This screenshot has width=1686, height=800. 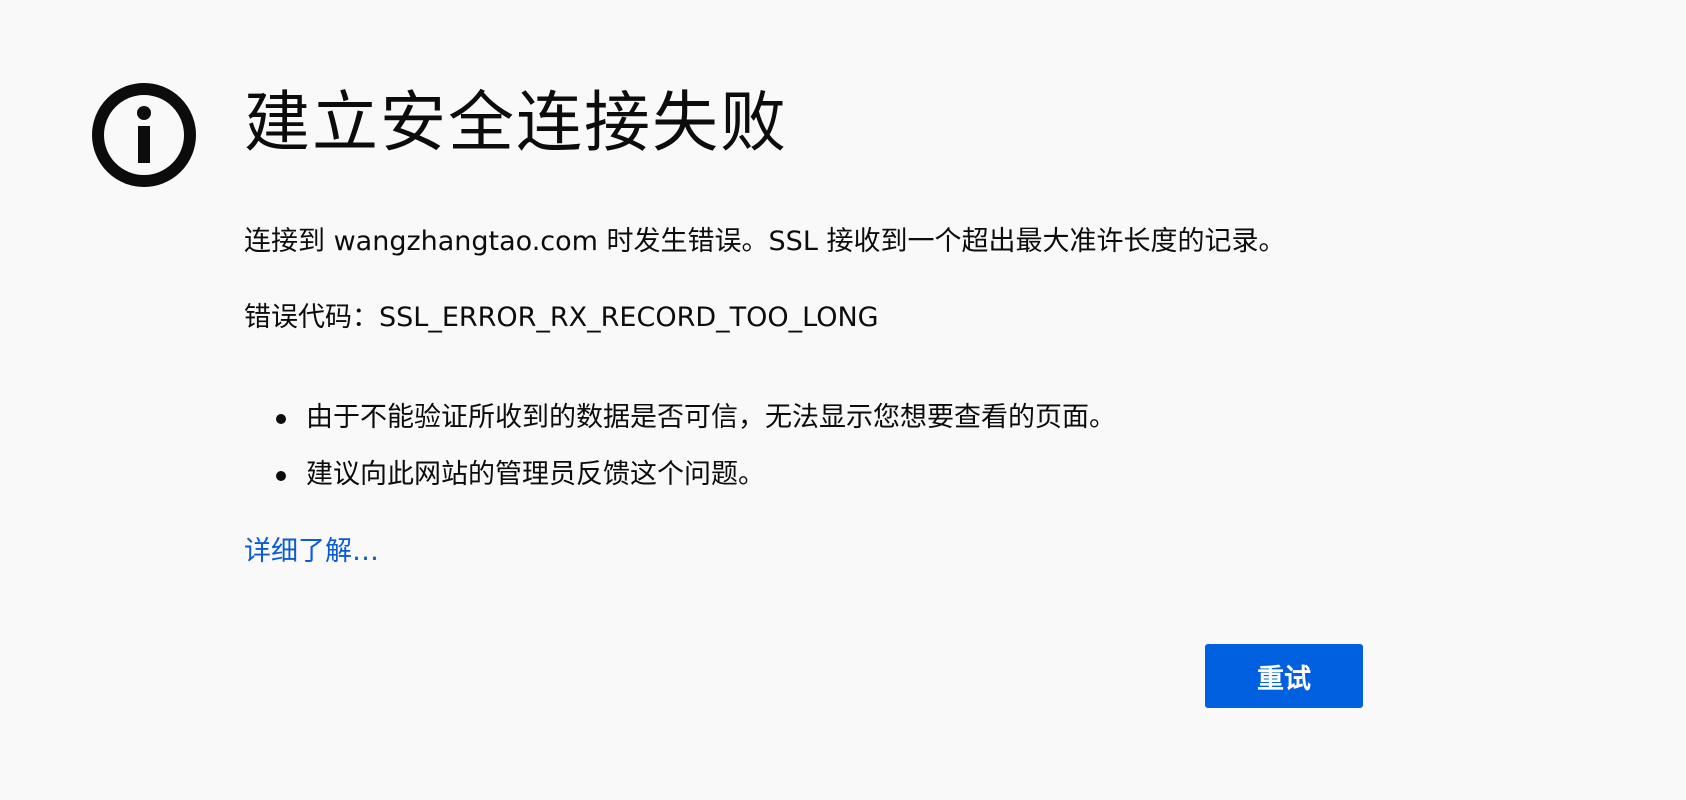 I want to click on list-item: 建议向此网站的管理员反馈这个问题。, so click(x=680, y=483).